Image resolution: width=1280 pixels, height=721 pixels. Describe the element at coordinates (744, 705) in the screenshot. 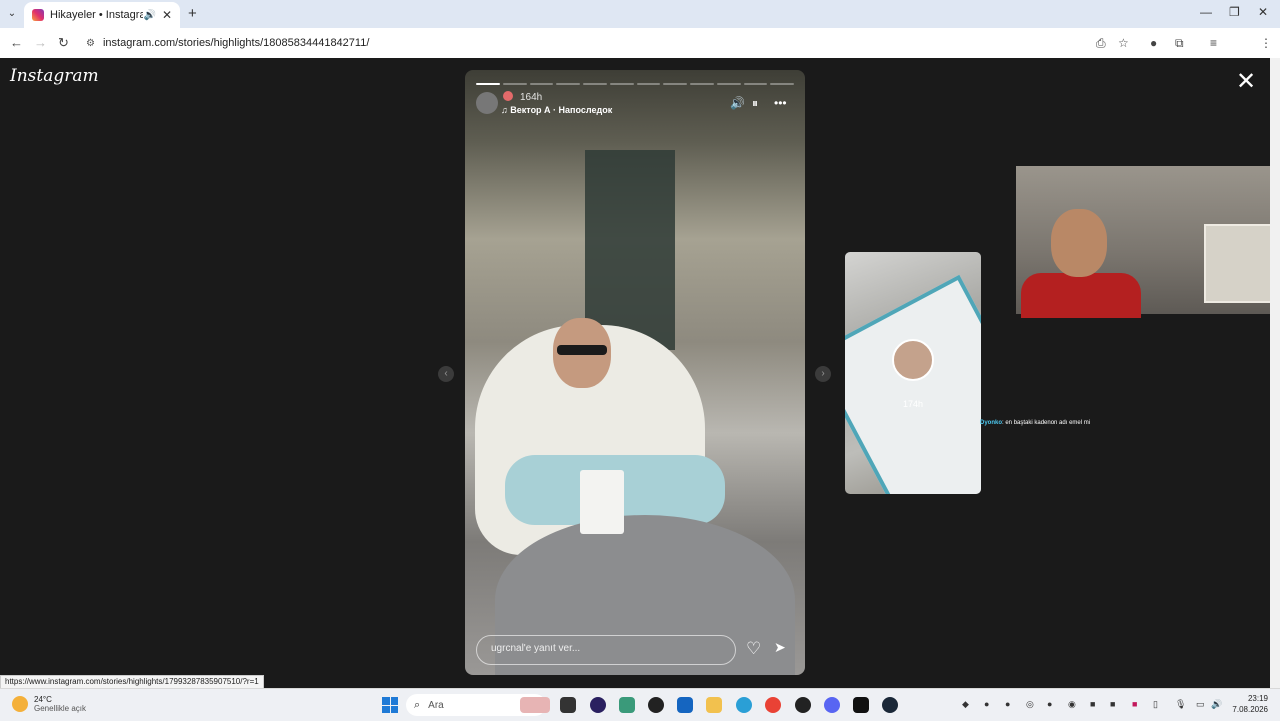

I see `edge-browser-icon` at that location.